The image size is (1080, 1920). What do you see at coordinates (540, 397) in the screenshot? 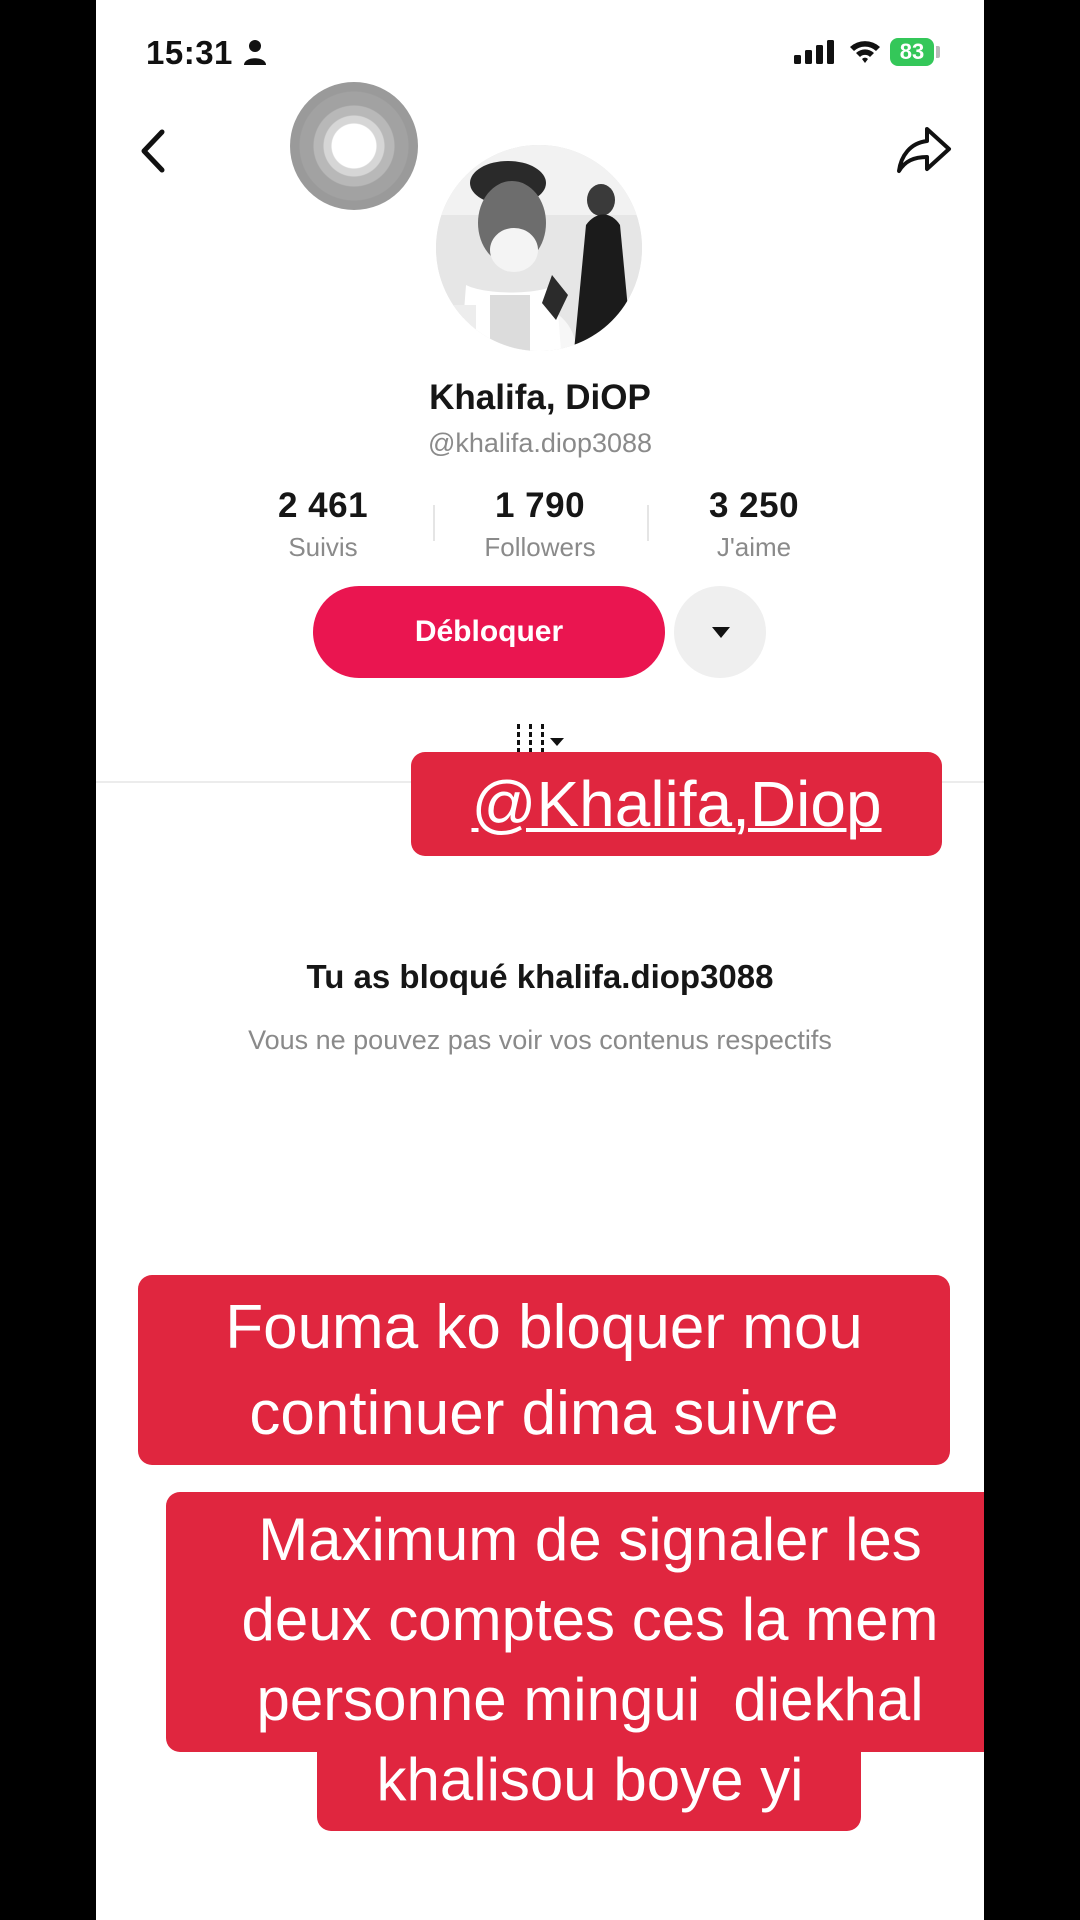
I see `display-name: Khalifa, DiOP` at bounding box center [540, 397].